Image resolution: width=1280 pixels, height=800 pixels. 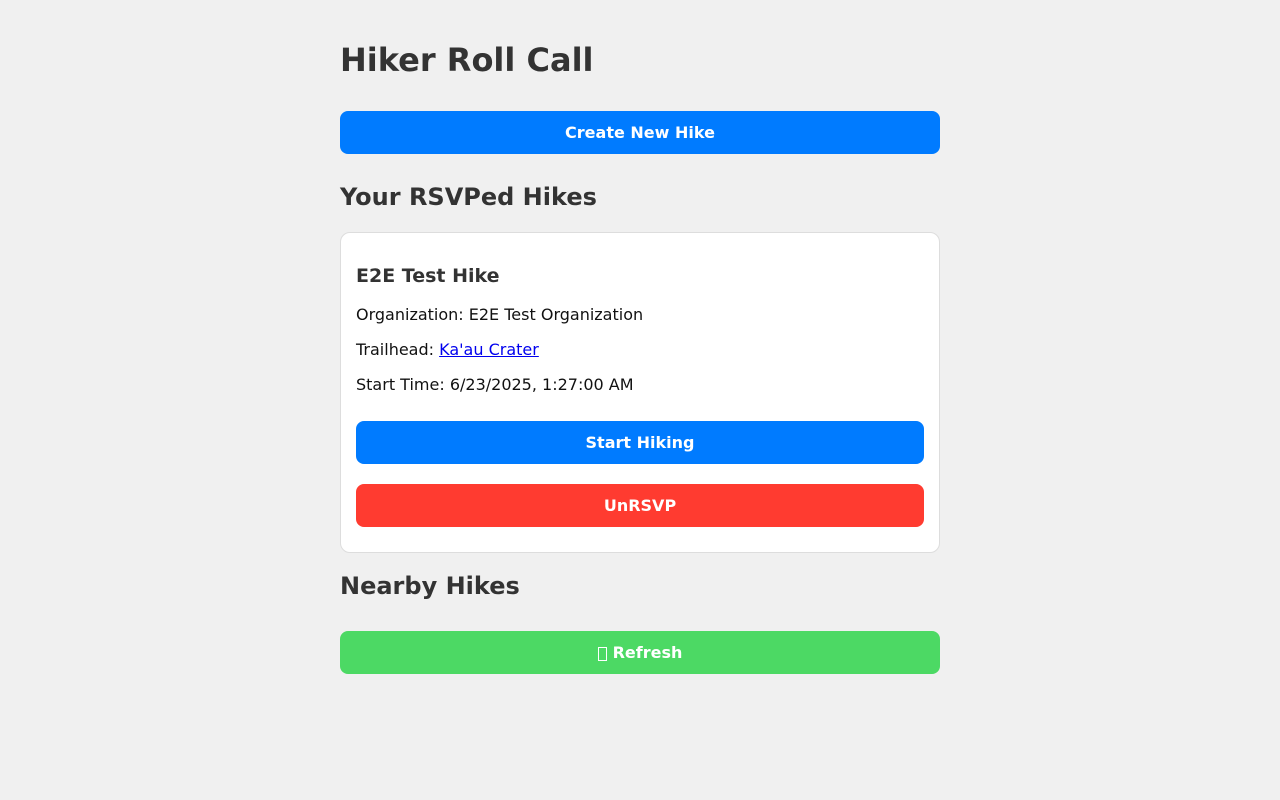 I want to click on start-time-label: Start Time:, so click(x=403, y=384).